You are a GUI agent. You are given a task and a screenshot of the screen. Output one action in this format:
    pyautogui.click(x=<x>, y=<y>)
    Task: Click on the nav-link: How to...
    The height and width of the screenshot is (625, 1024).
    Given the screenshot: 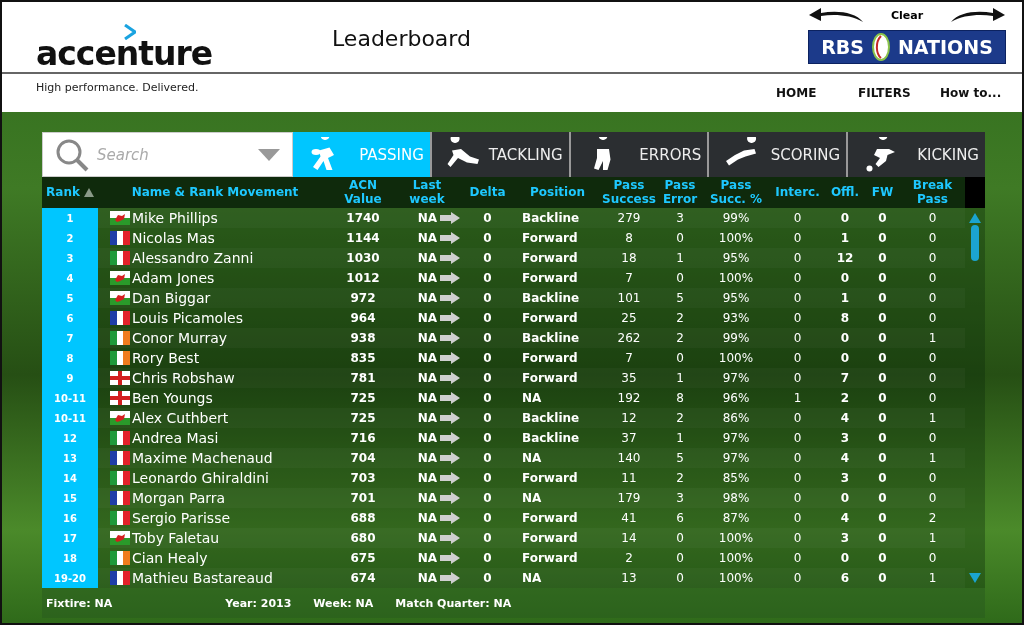 What is the action you would take?
    pyautogui.click(x=981, y=93)
    